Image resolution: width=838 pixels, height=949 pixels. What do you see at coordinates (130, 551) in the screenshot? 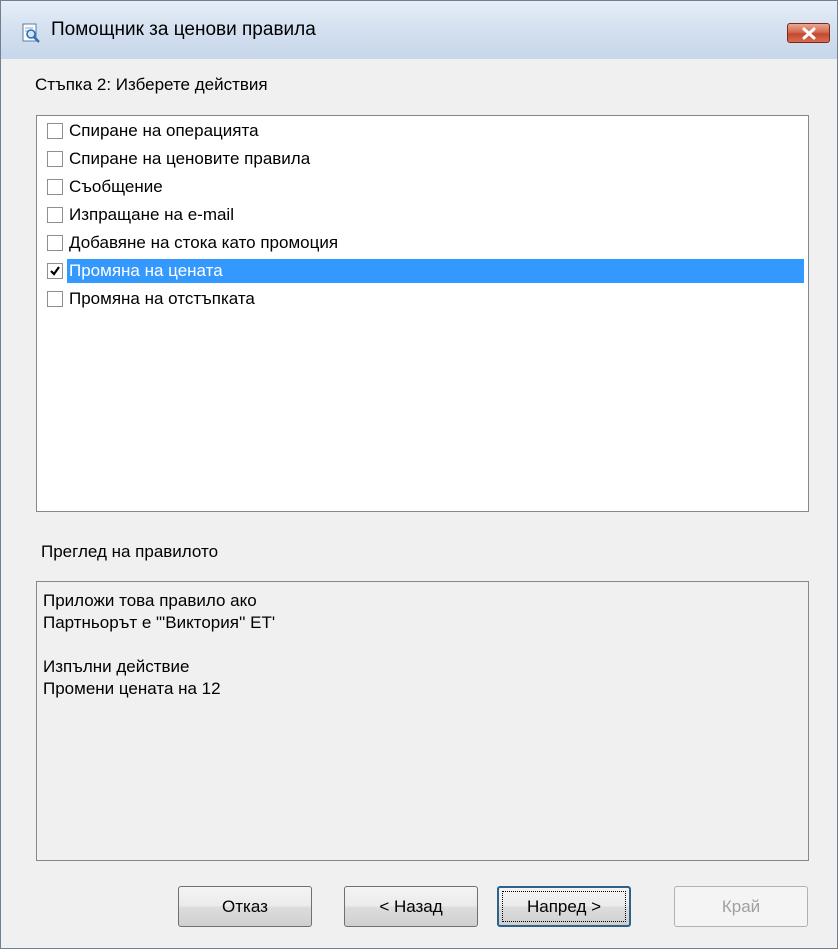
I see `preview-label: Преглед на правилото` at bounding box center [130, 551].